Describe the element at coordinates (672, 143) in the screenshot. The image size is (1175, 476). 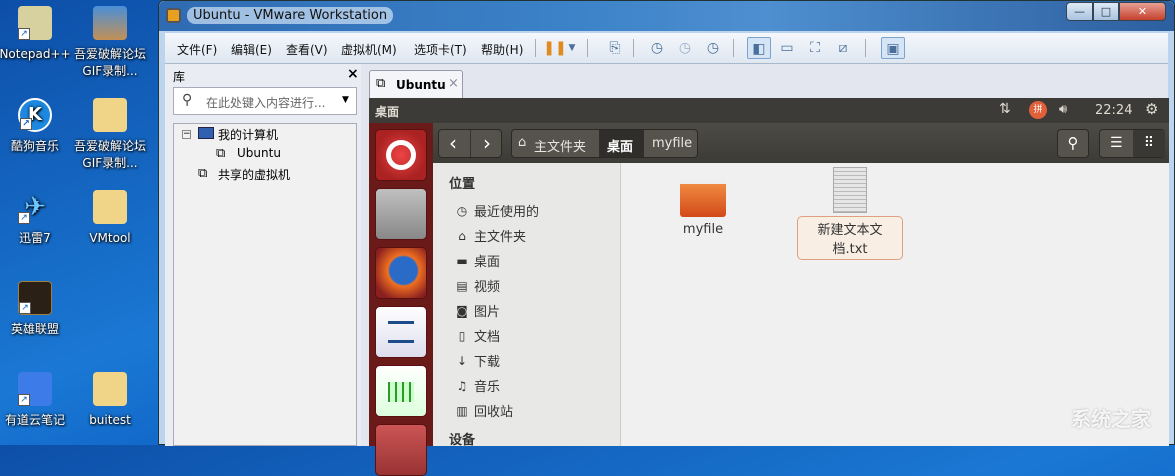
I see `breadcrumb-myfile: myfile` at that location.